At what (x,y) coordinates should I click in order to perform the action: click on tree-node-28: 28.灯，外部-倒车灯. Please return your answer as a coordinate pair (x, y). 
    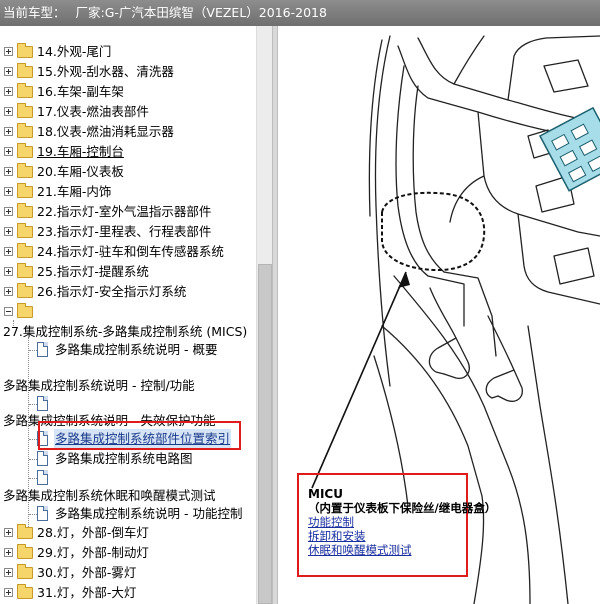
    Looking at the image, I should click on (128, 533).